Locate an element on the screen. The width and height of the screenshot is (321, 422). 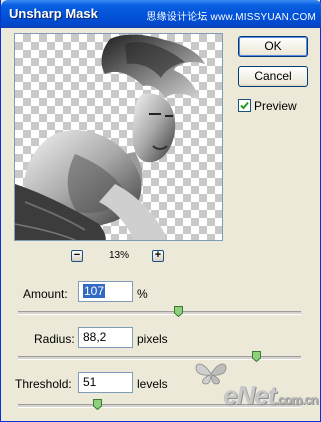
radius-value: 88,2 is located at coordinates (95, 337).